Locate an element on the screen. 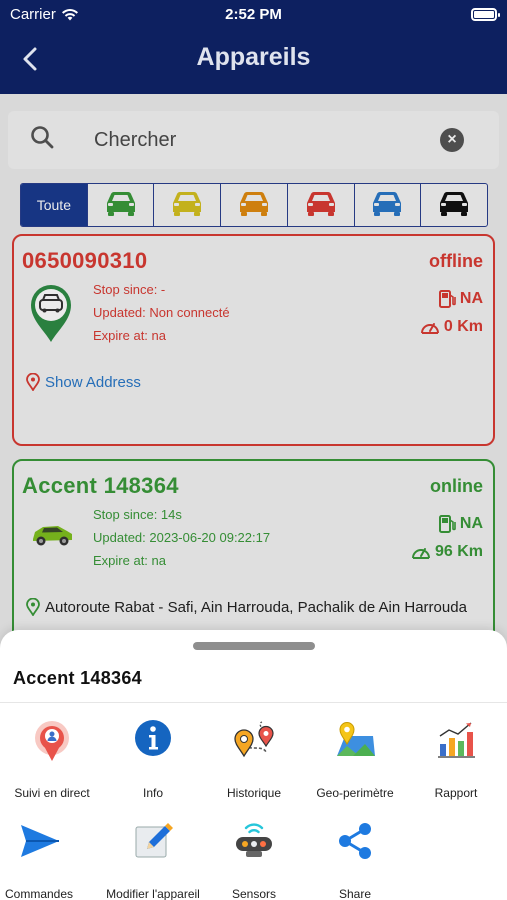  sheet-title: Accent 148364 is located at coordinates (77, 678).